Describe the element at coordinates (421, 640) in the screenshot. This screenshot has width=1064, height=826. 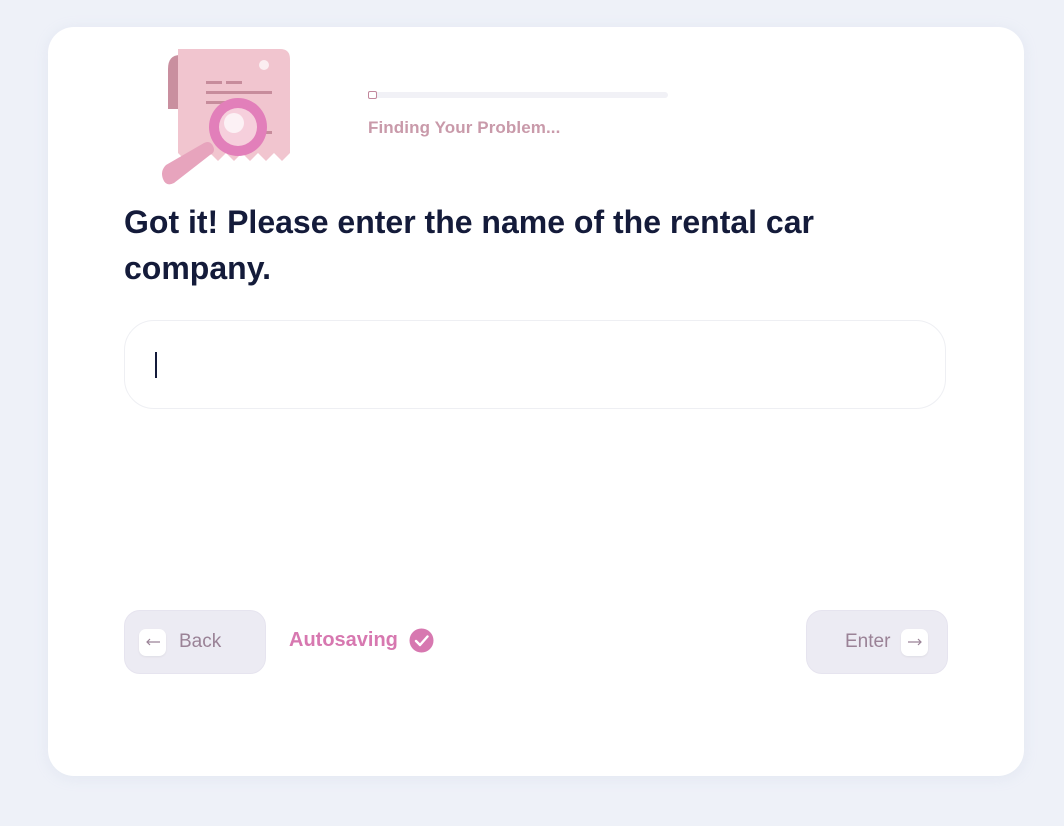
I see `checkmark-circle-icon` at that location.